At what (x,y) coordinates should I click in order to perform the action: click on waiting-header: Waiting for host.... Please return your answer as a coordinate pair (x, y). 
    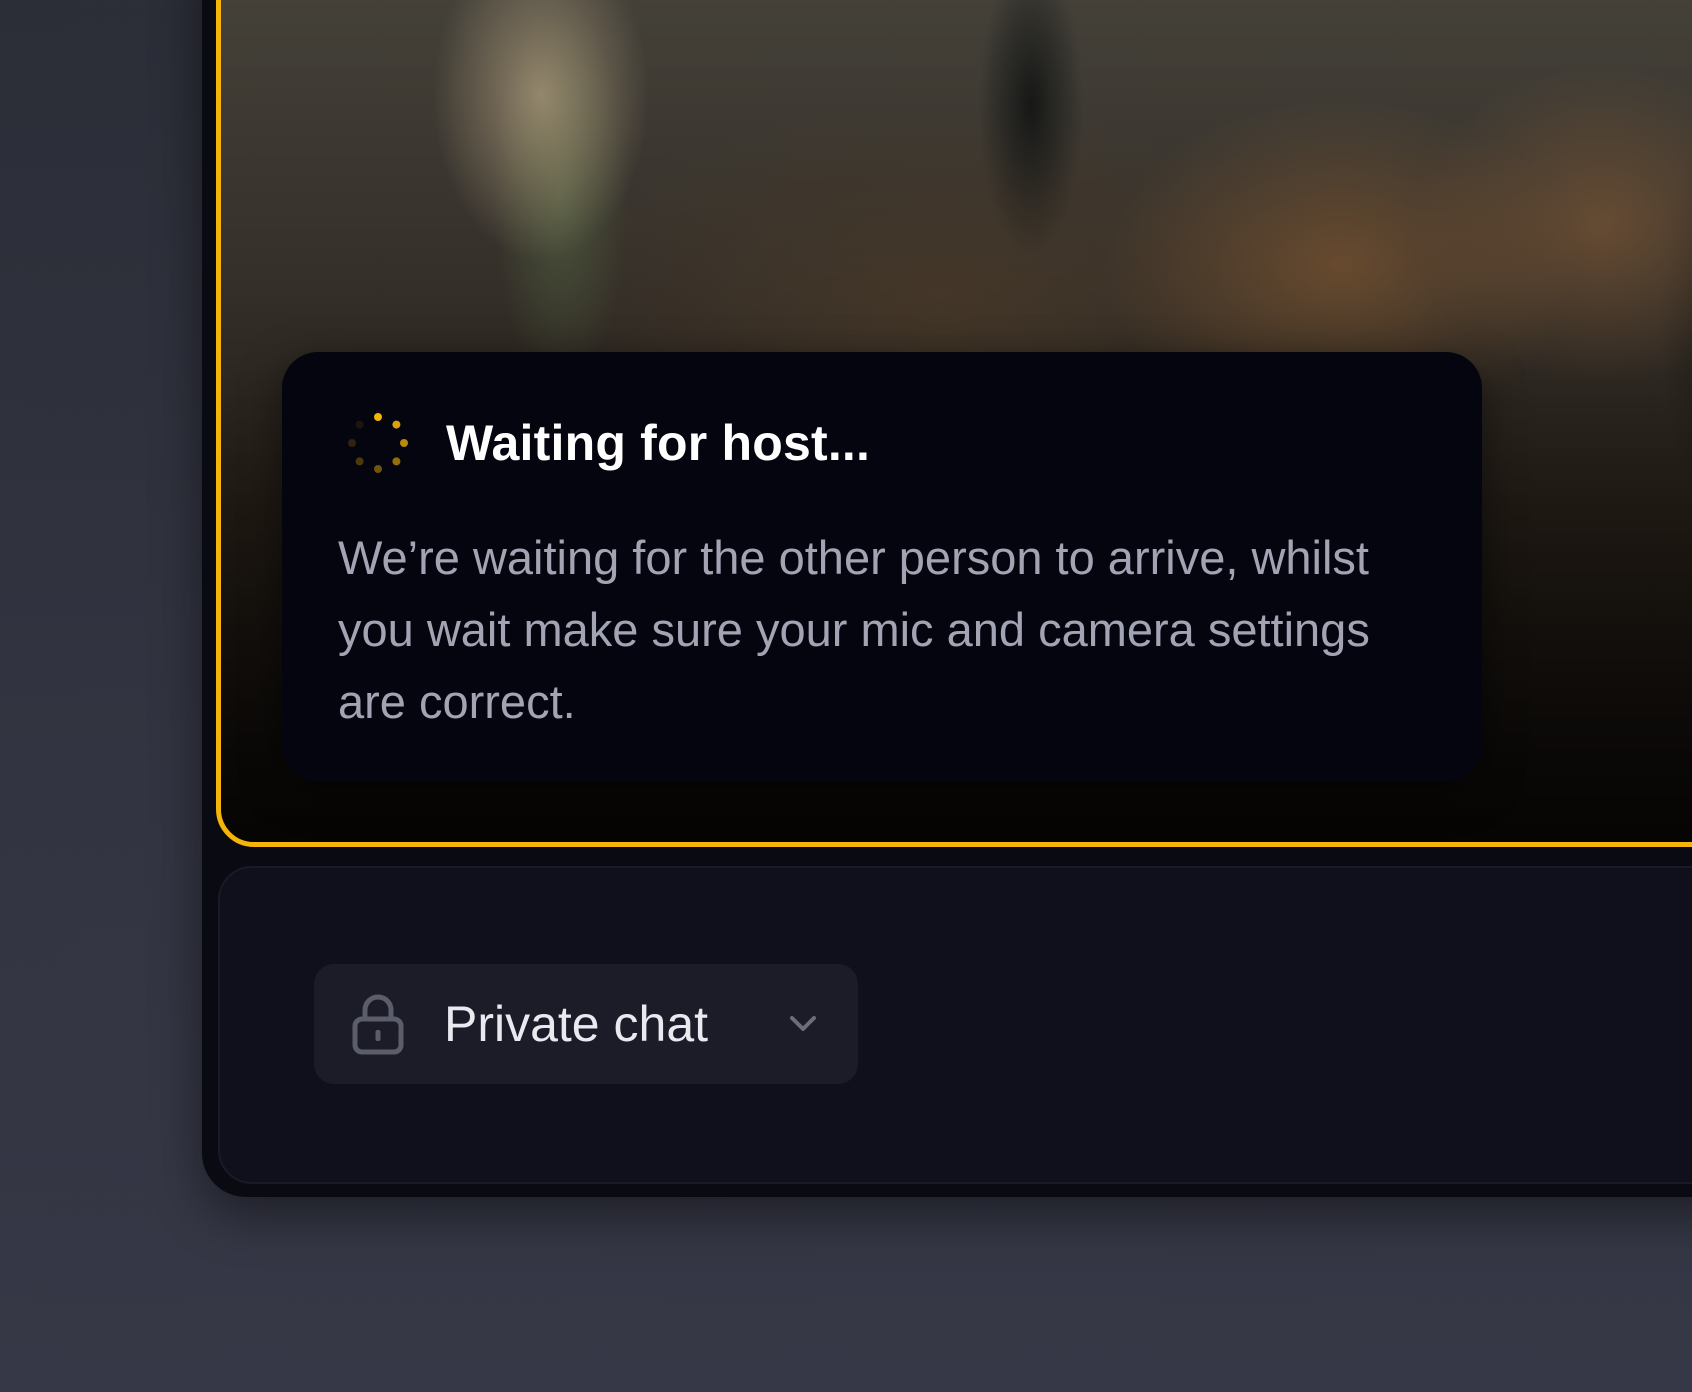
    Looking at the image, I should click on (606, 443).